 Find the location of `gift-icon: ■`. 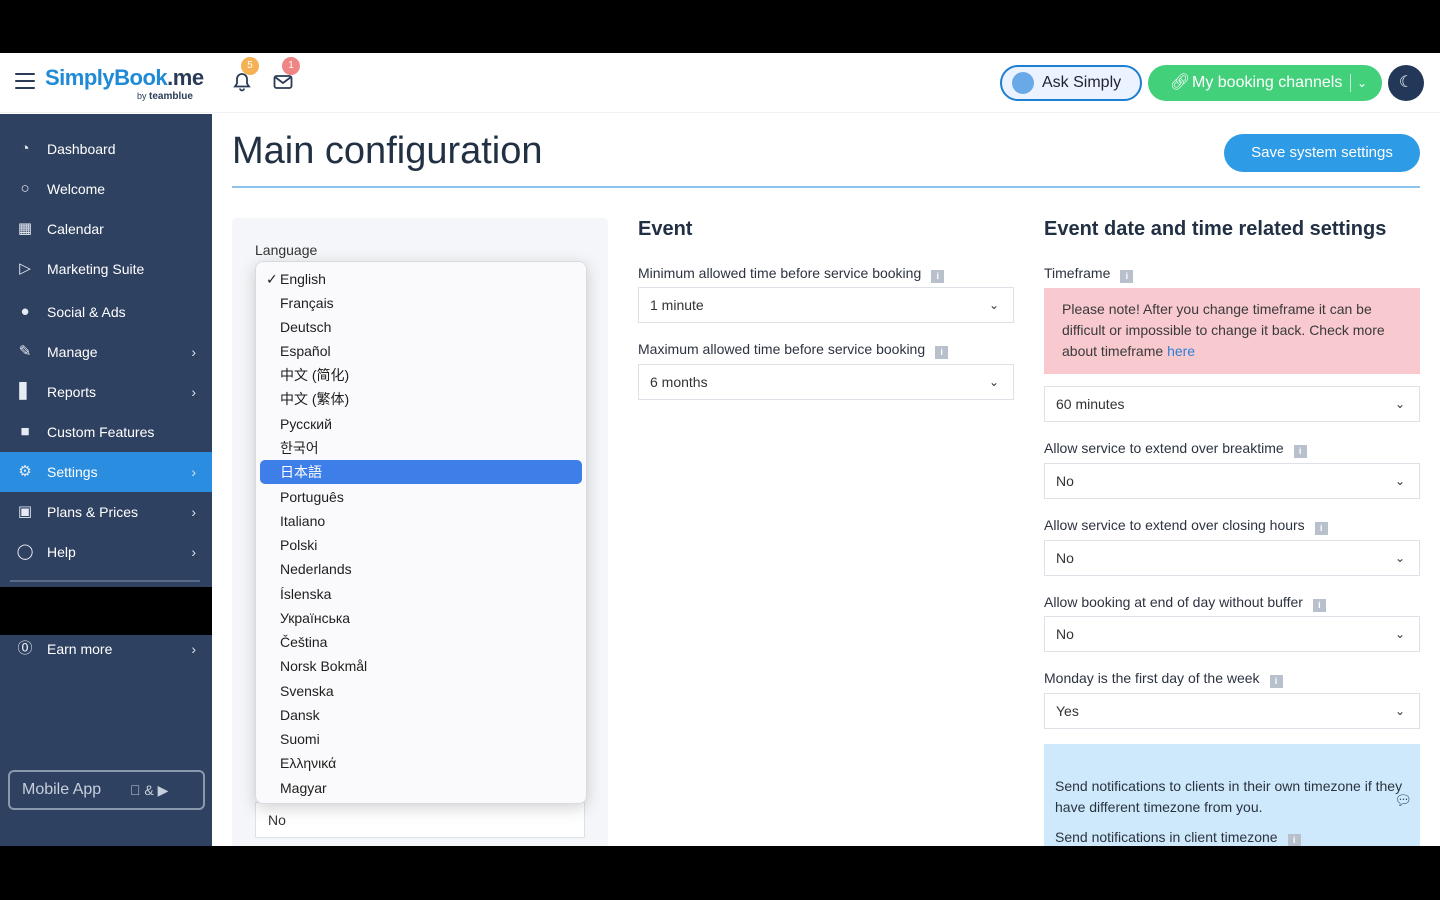

gift-icon: ■ is located at coordinates (25, 431).